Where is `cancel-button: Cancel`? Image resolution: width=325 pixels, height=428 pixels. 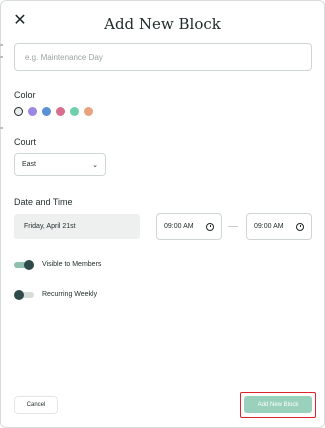
cancel-button: Cancel is located at coordinates (36, 405).